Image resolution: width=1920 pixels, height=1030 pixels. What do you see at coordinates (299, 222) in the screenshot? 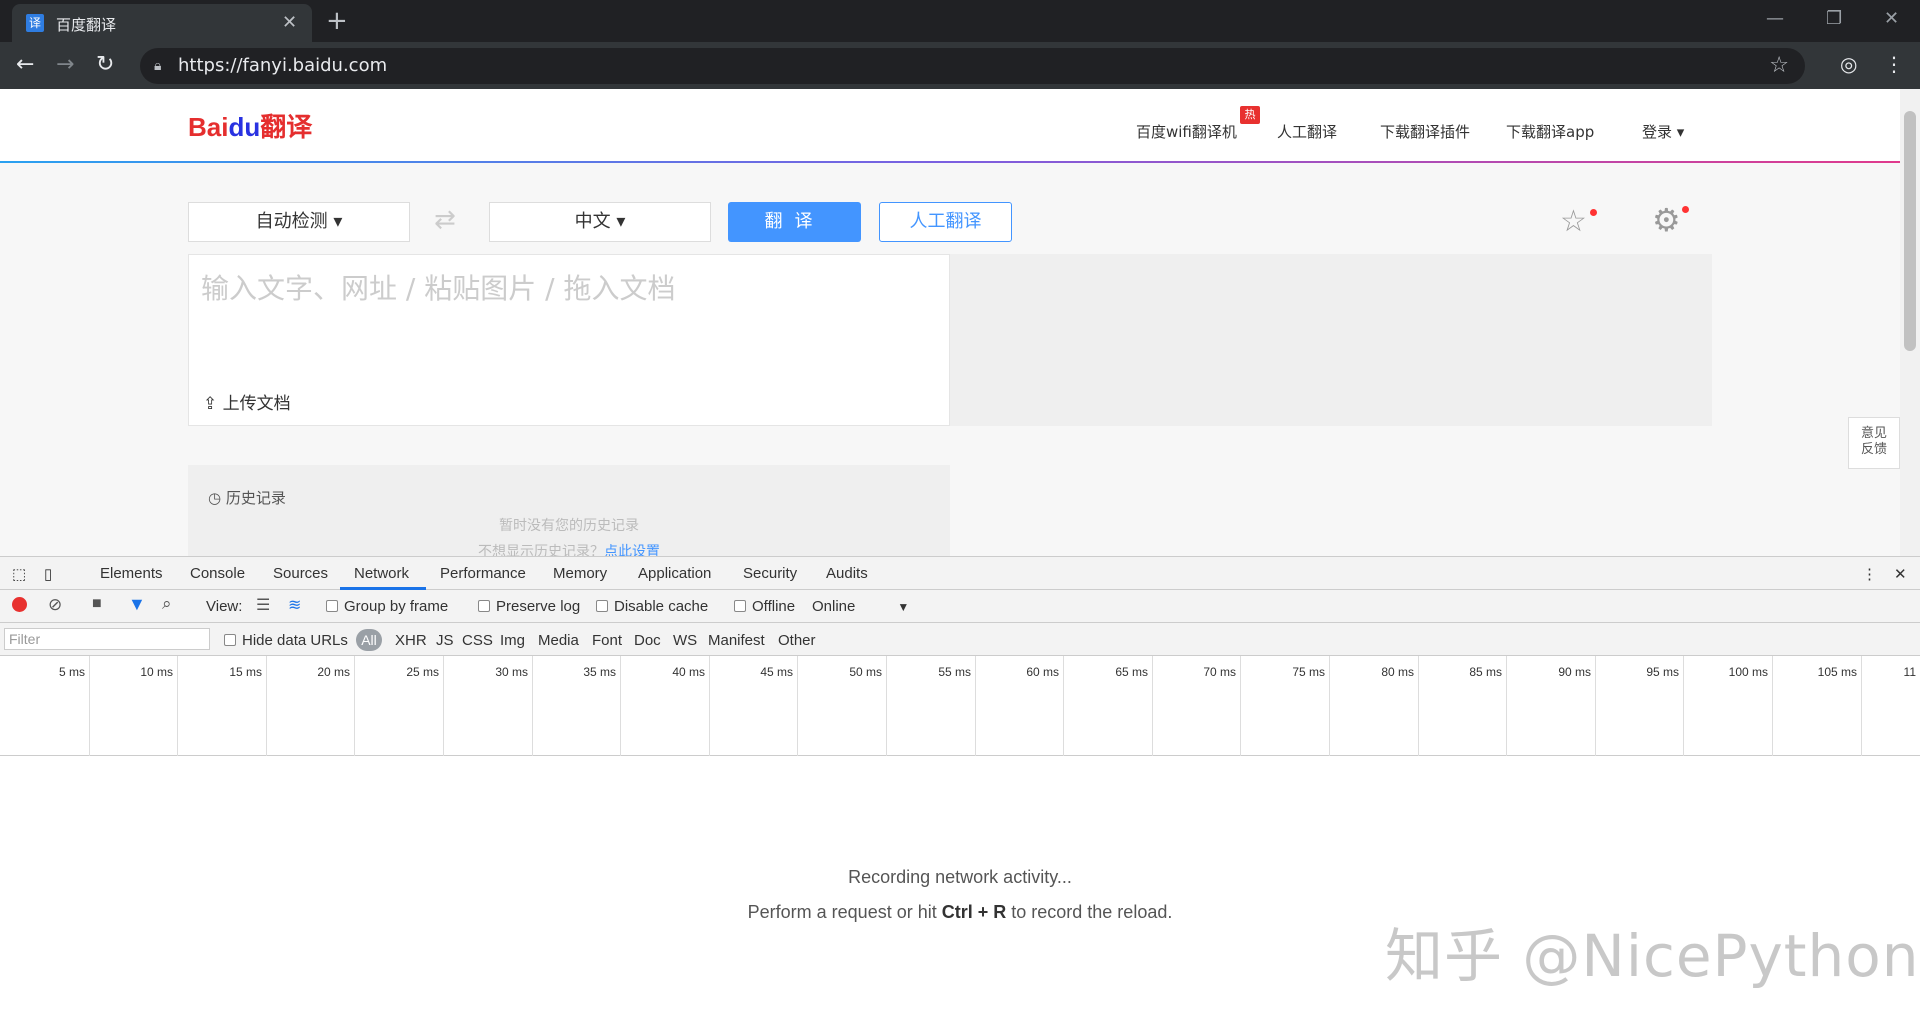
I see `source-language-select: 自动检测 ▾` at bounding box center [299, 222].